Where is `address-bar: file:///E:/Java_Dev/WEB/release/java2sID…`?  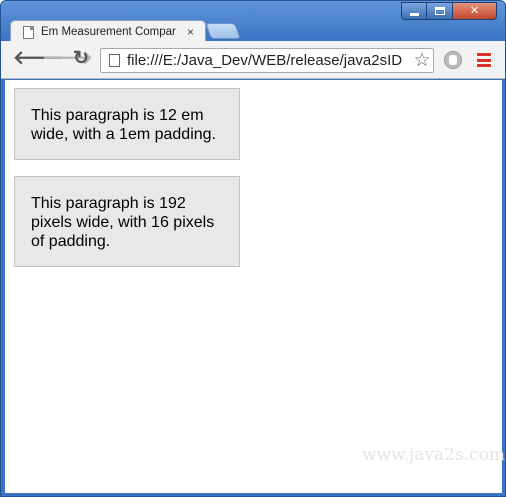
address-bar: file:///E:/Java_Dev/WEB/release/java2sID… is located at coordinates (267, 60).